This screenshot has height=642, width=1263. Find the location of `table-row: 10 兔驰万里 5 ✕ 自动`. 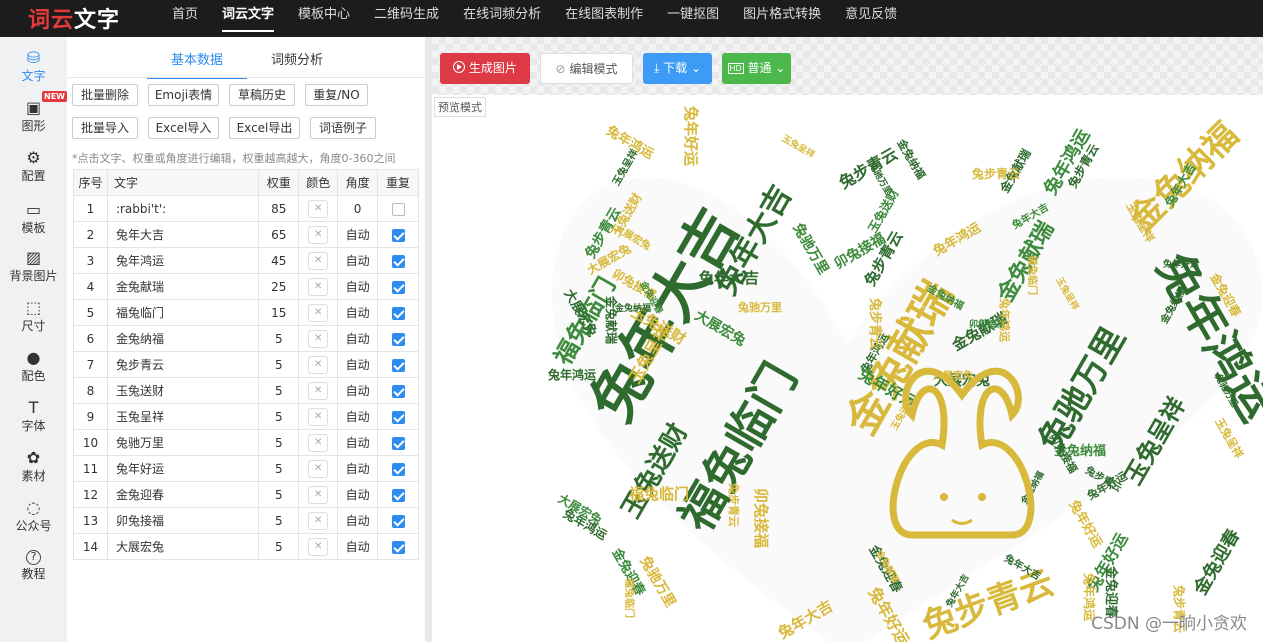

table-row: 10 兔驰万里 5 ✕ 自动 is located at coordinates (246, 442).